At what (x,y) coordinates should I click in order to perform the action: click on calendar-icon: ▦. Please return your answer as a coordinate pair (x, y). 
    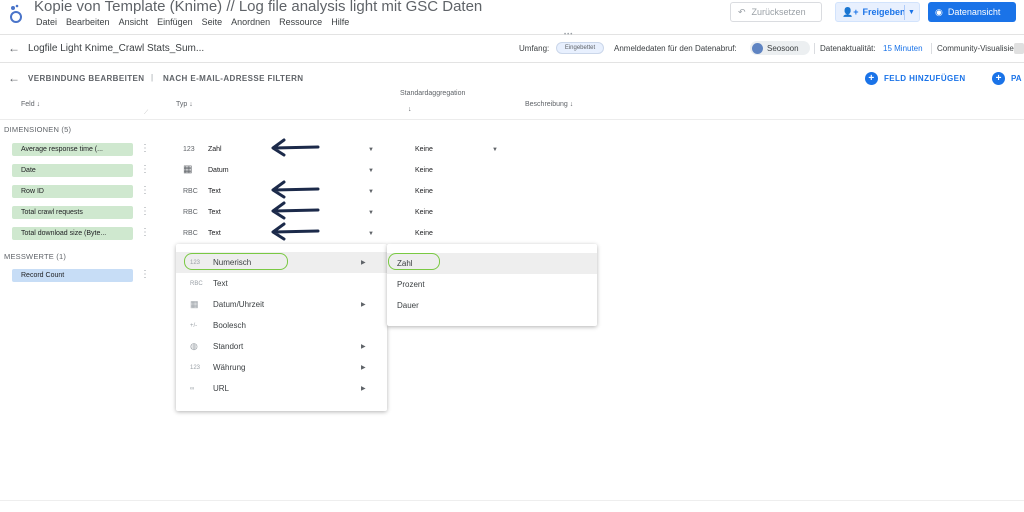
    Looking at the image, I should click on (188, 169).